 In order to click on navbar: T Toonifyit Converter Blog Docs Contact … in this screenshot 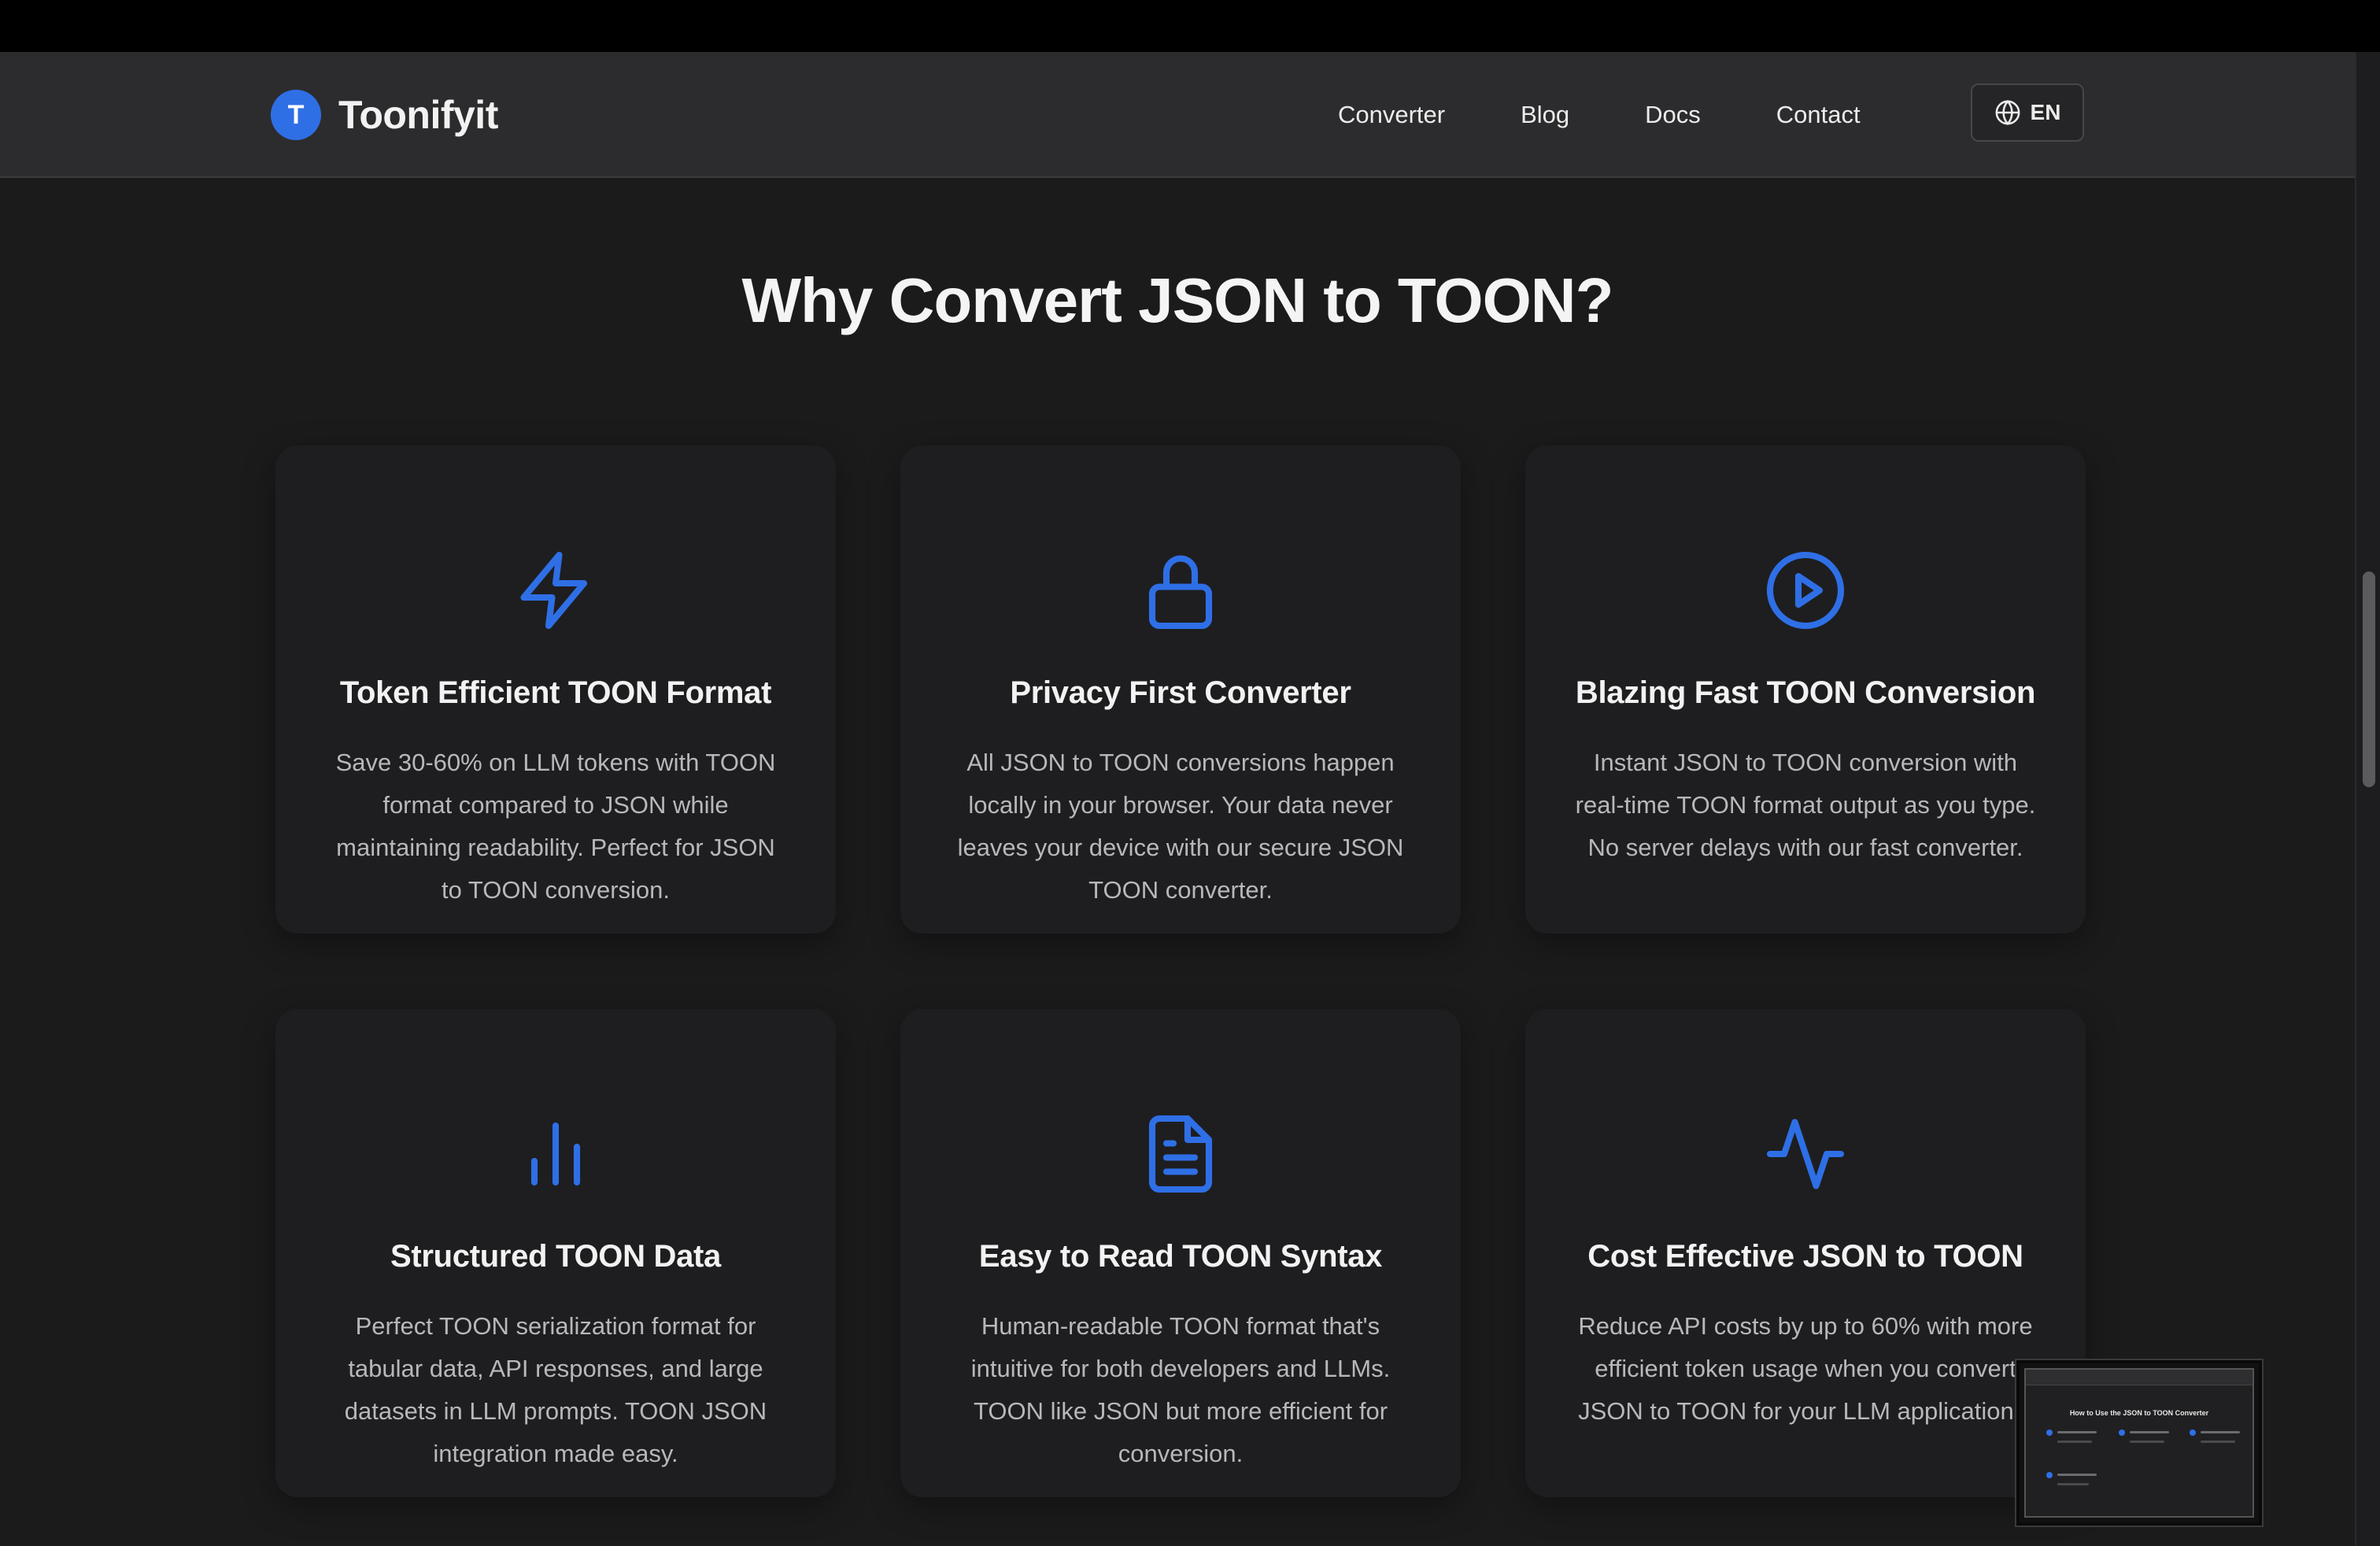, I will do `click(1177, 115)`.